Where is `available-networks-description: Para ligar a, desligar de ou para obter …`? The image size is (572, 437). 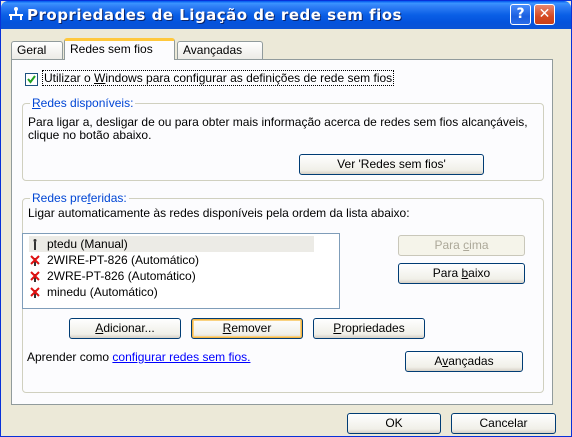 available-networks-description: Para ligar a, desligar de ou para obter … is located at coordinates (278, 128).